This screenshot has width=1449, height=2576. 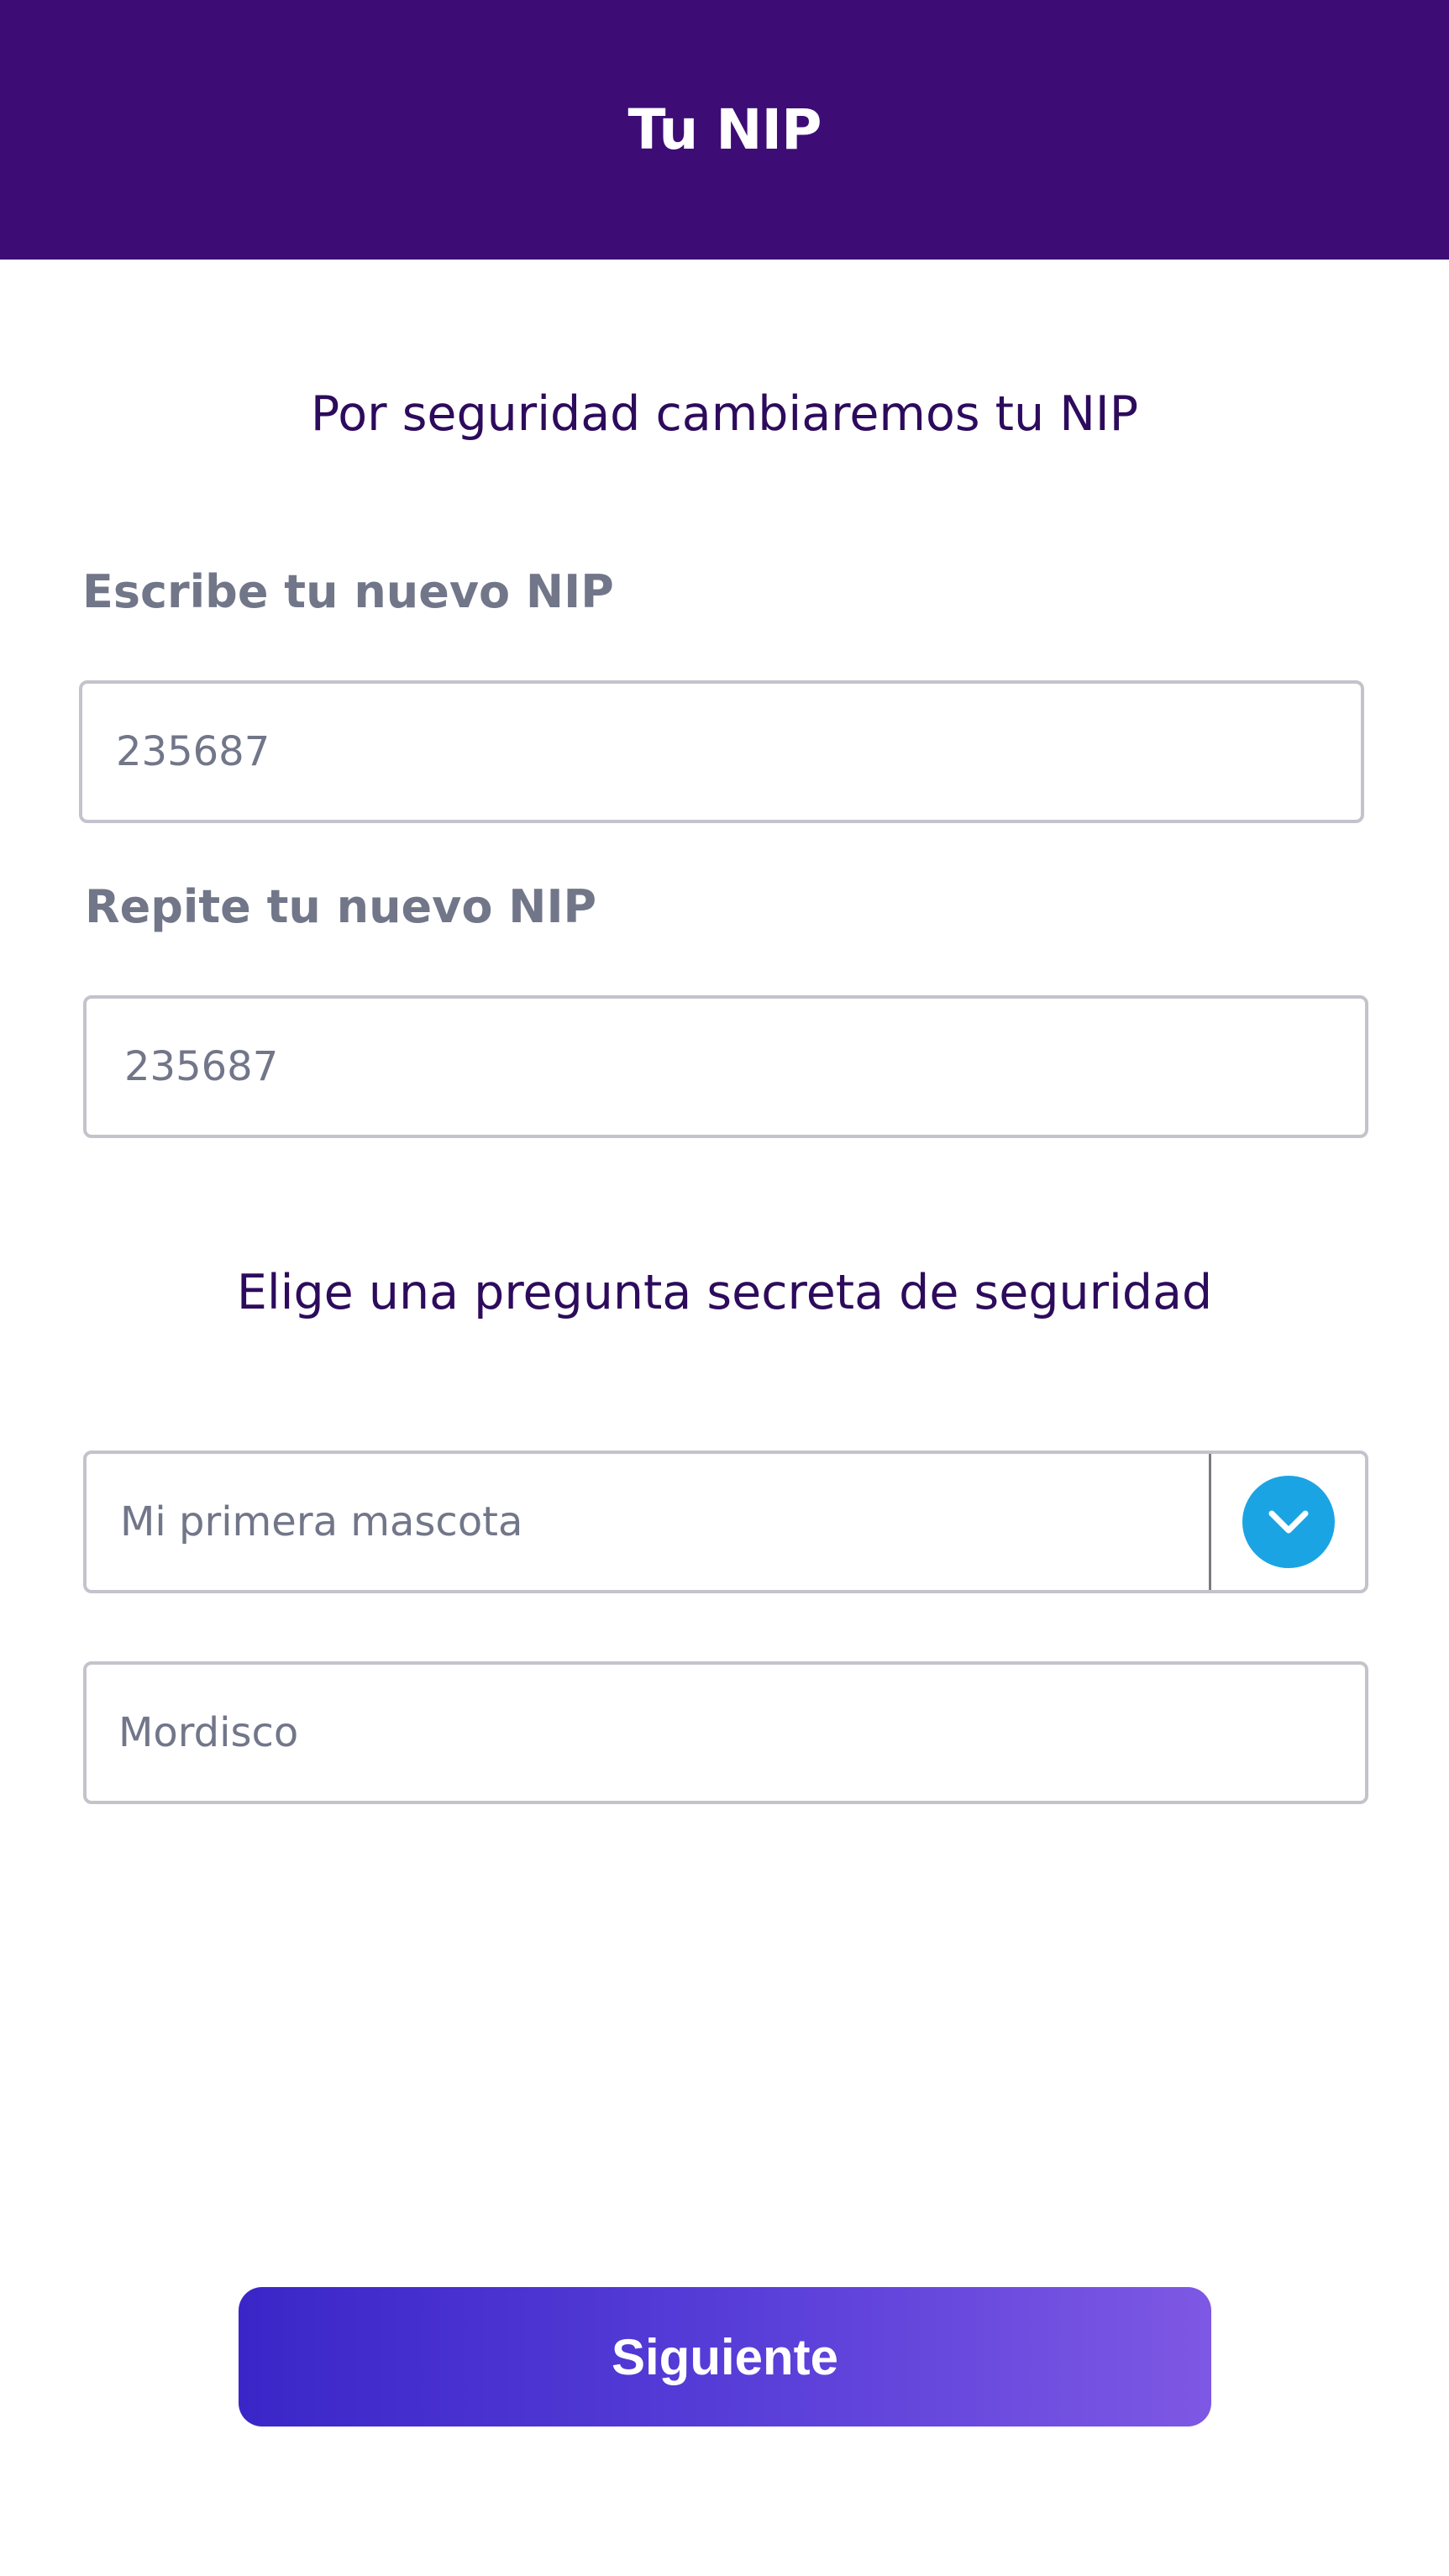 I want to click on security-question-toggle, so click(x=1287, y=1522).